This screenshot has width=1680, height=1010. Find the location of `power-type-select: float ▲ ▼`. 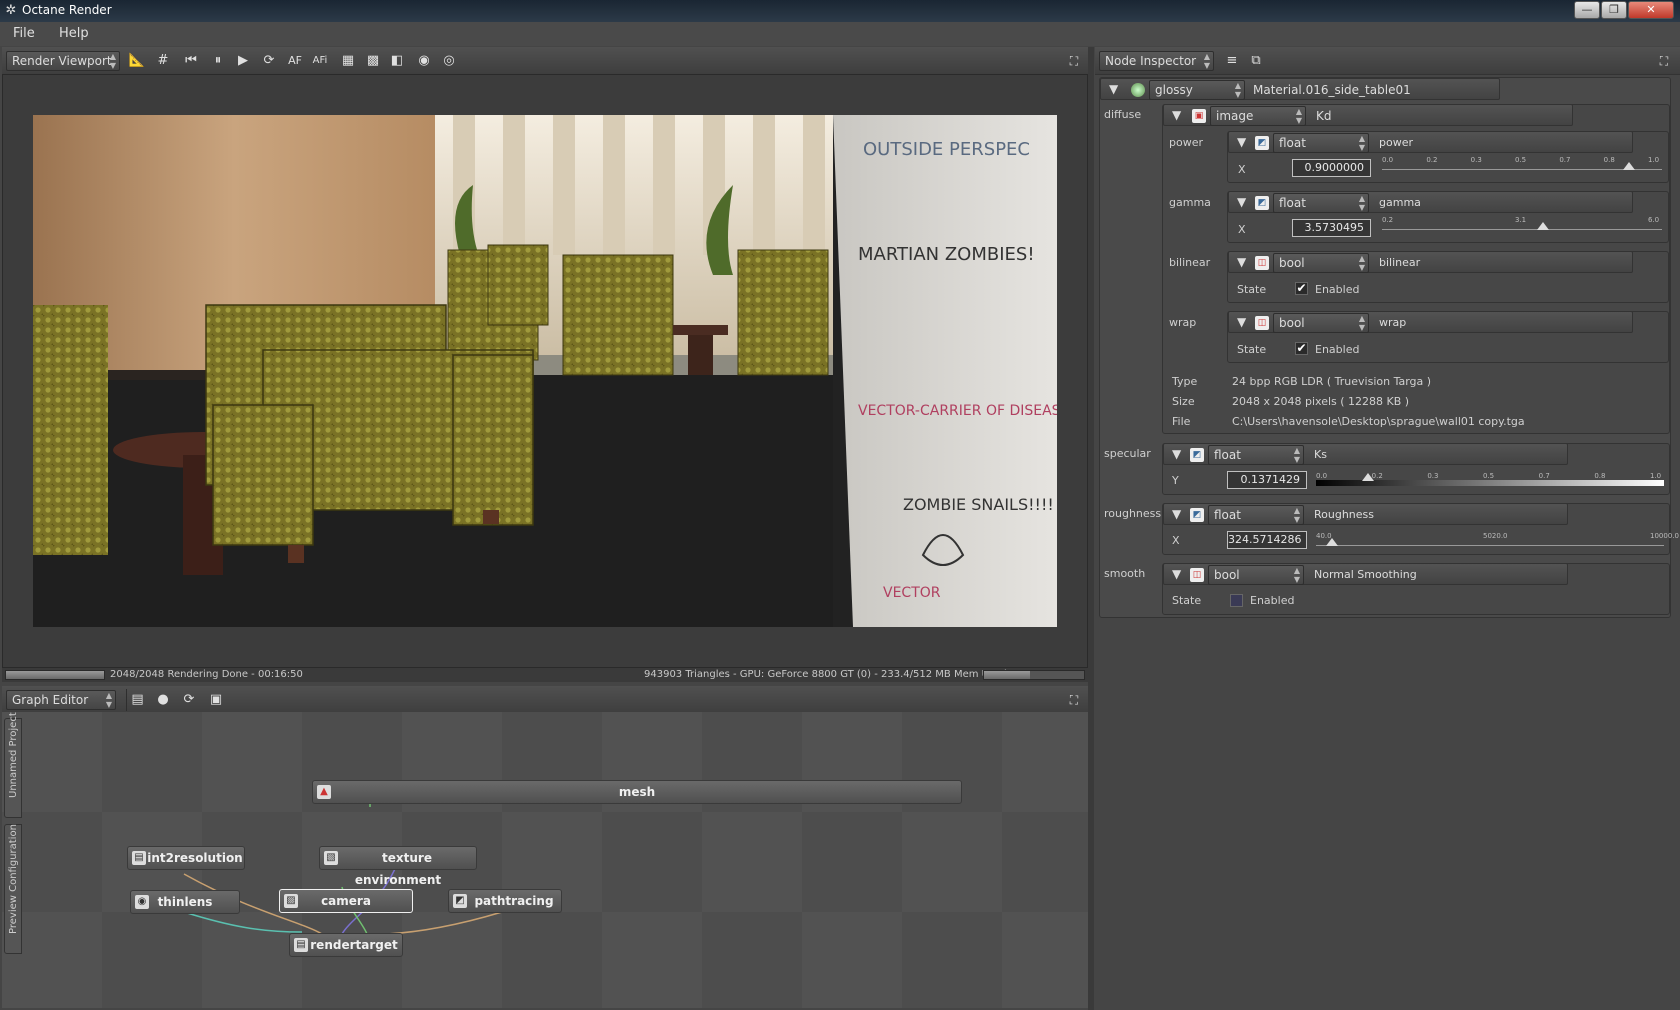

power-type-select: float ▲ ▼ is located at coordinates (1321, 143).